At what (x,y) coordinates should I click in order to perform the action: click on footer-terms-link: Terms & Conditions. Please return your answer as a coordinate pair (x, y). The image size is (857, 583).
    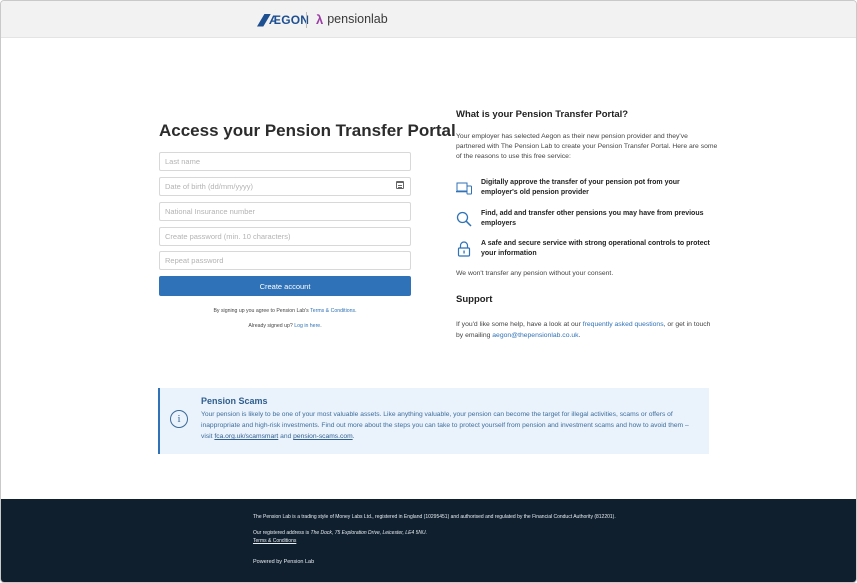
    Looking at the image, I should click on (274, 541).